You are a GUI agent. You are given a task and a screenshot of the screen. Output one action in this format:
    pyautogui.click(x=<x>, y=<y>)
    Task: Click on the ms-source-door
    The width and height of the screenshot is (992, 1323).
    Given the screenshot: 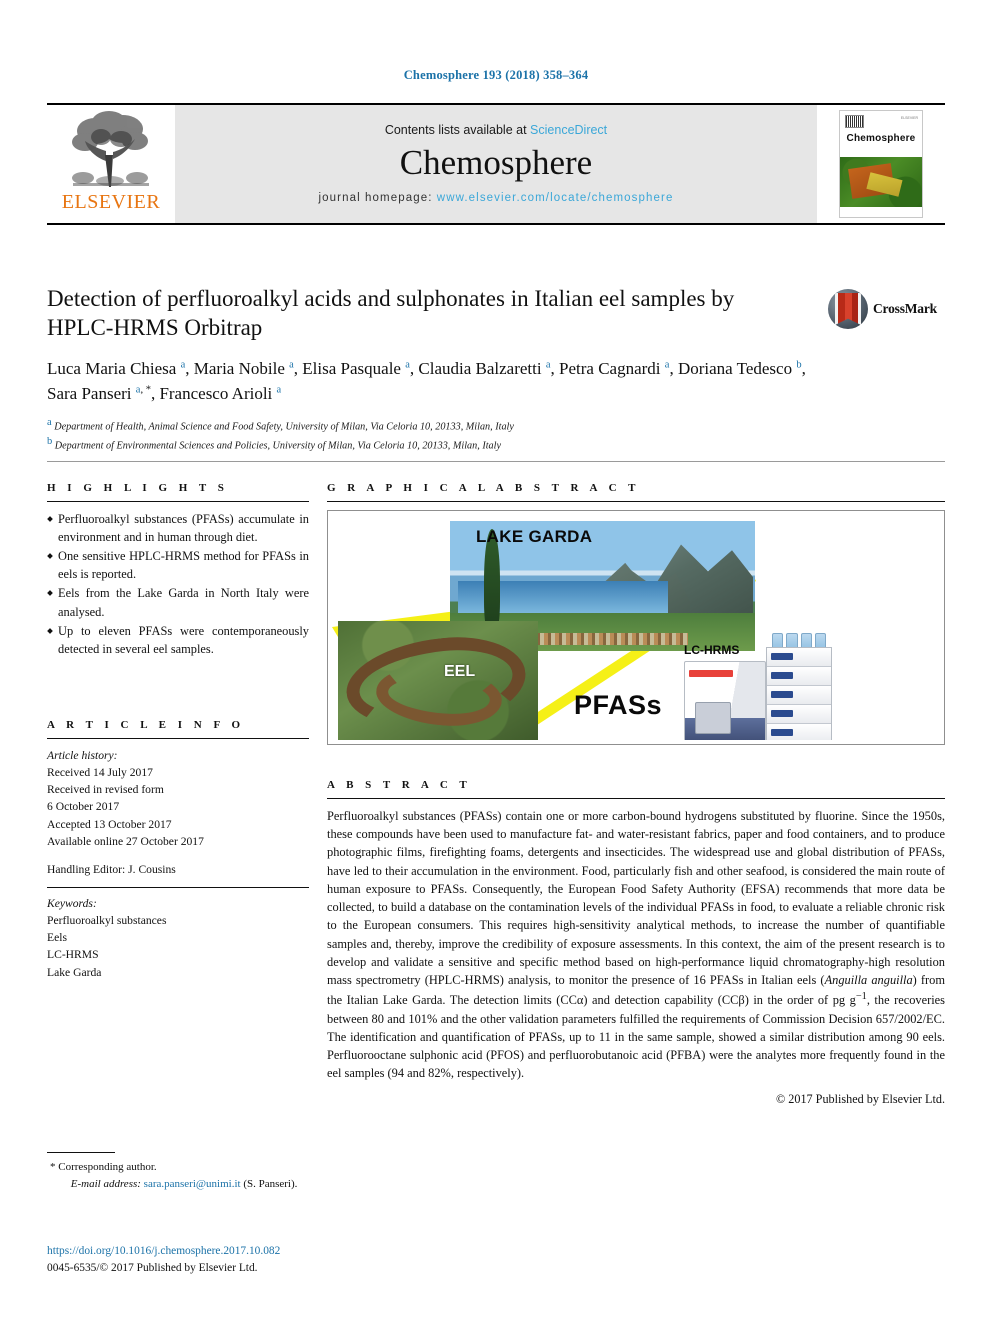 What is the action you would take?
    pyautogui.click(x=713, y=718)
    